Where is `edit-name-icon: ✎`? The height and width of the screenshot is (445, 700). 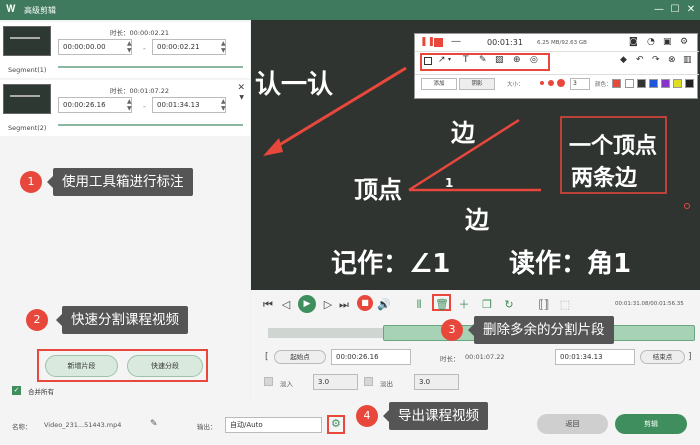
edit-name-icon: ✎ is located at coordinates (154, 424).